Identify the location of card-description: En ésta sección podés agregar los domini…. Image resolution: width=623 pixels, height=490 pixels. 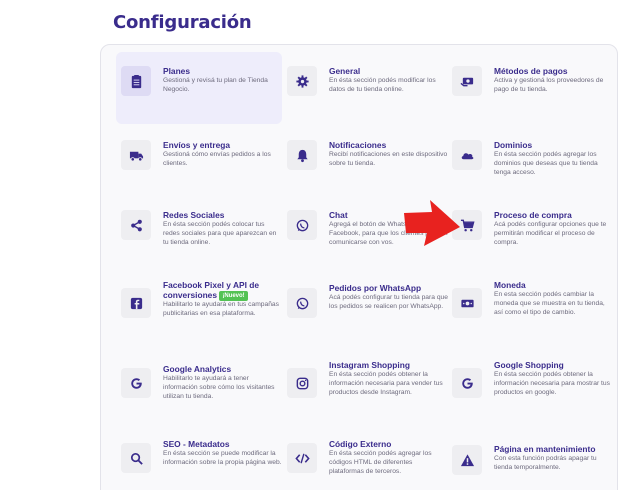
(546, 163).